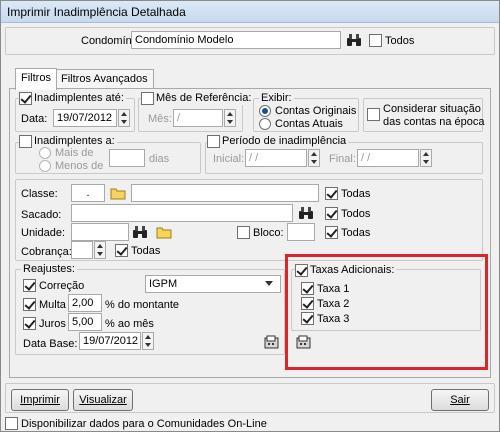  Describe the element at coordinates (100, 232) in the screenshot. I see `unidade-field` at that location.